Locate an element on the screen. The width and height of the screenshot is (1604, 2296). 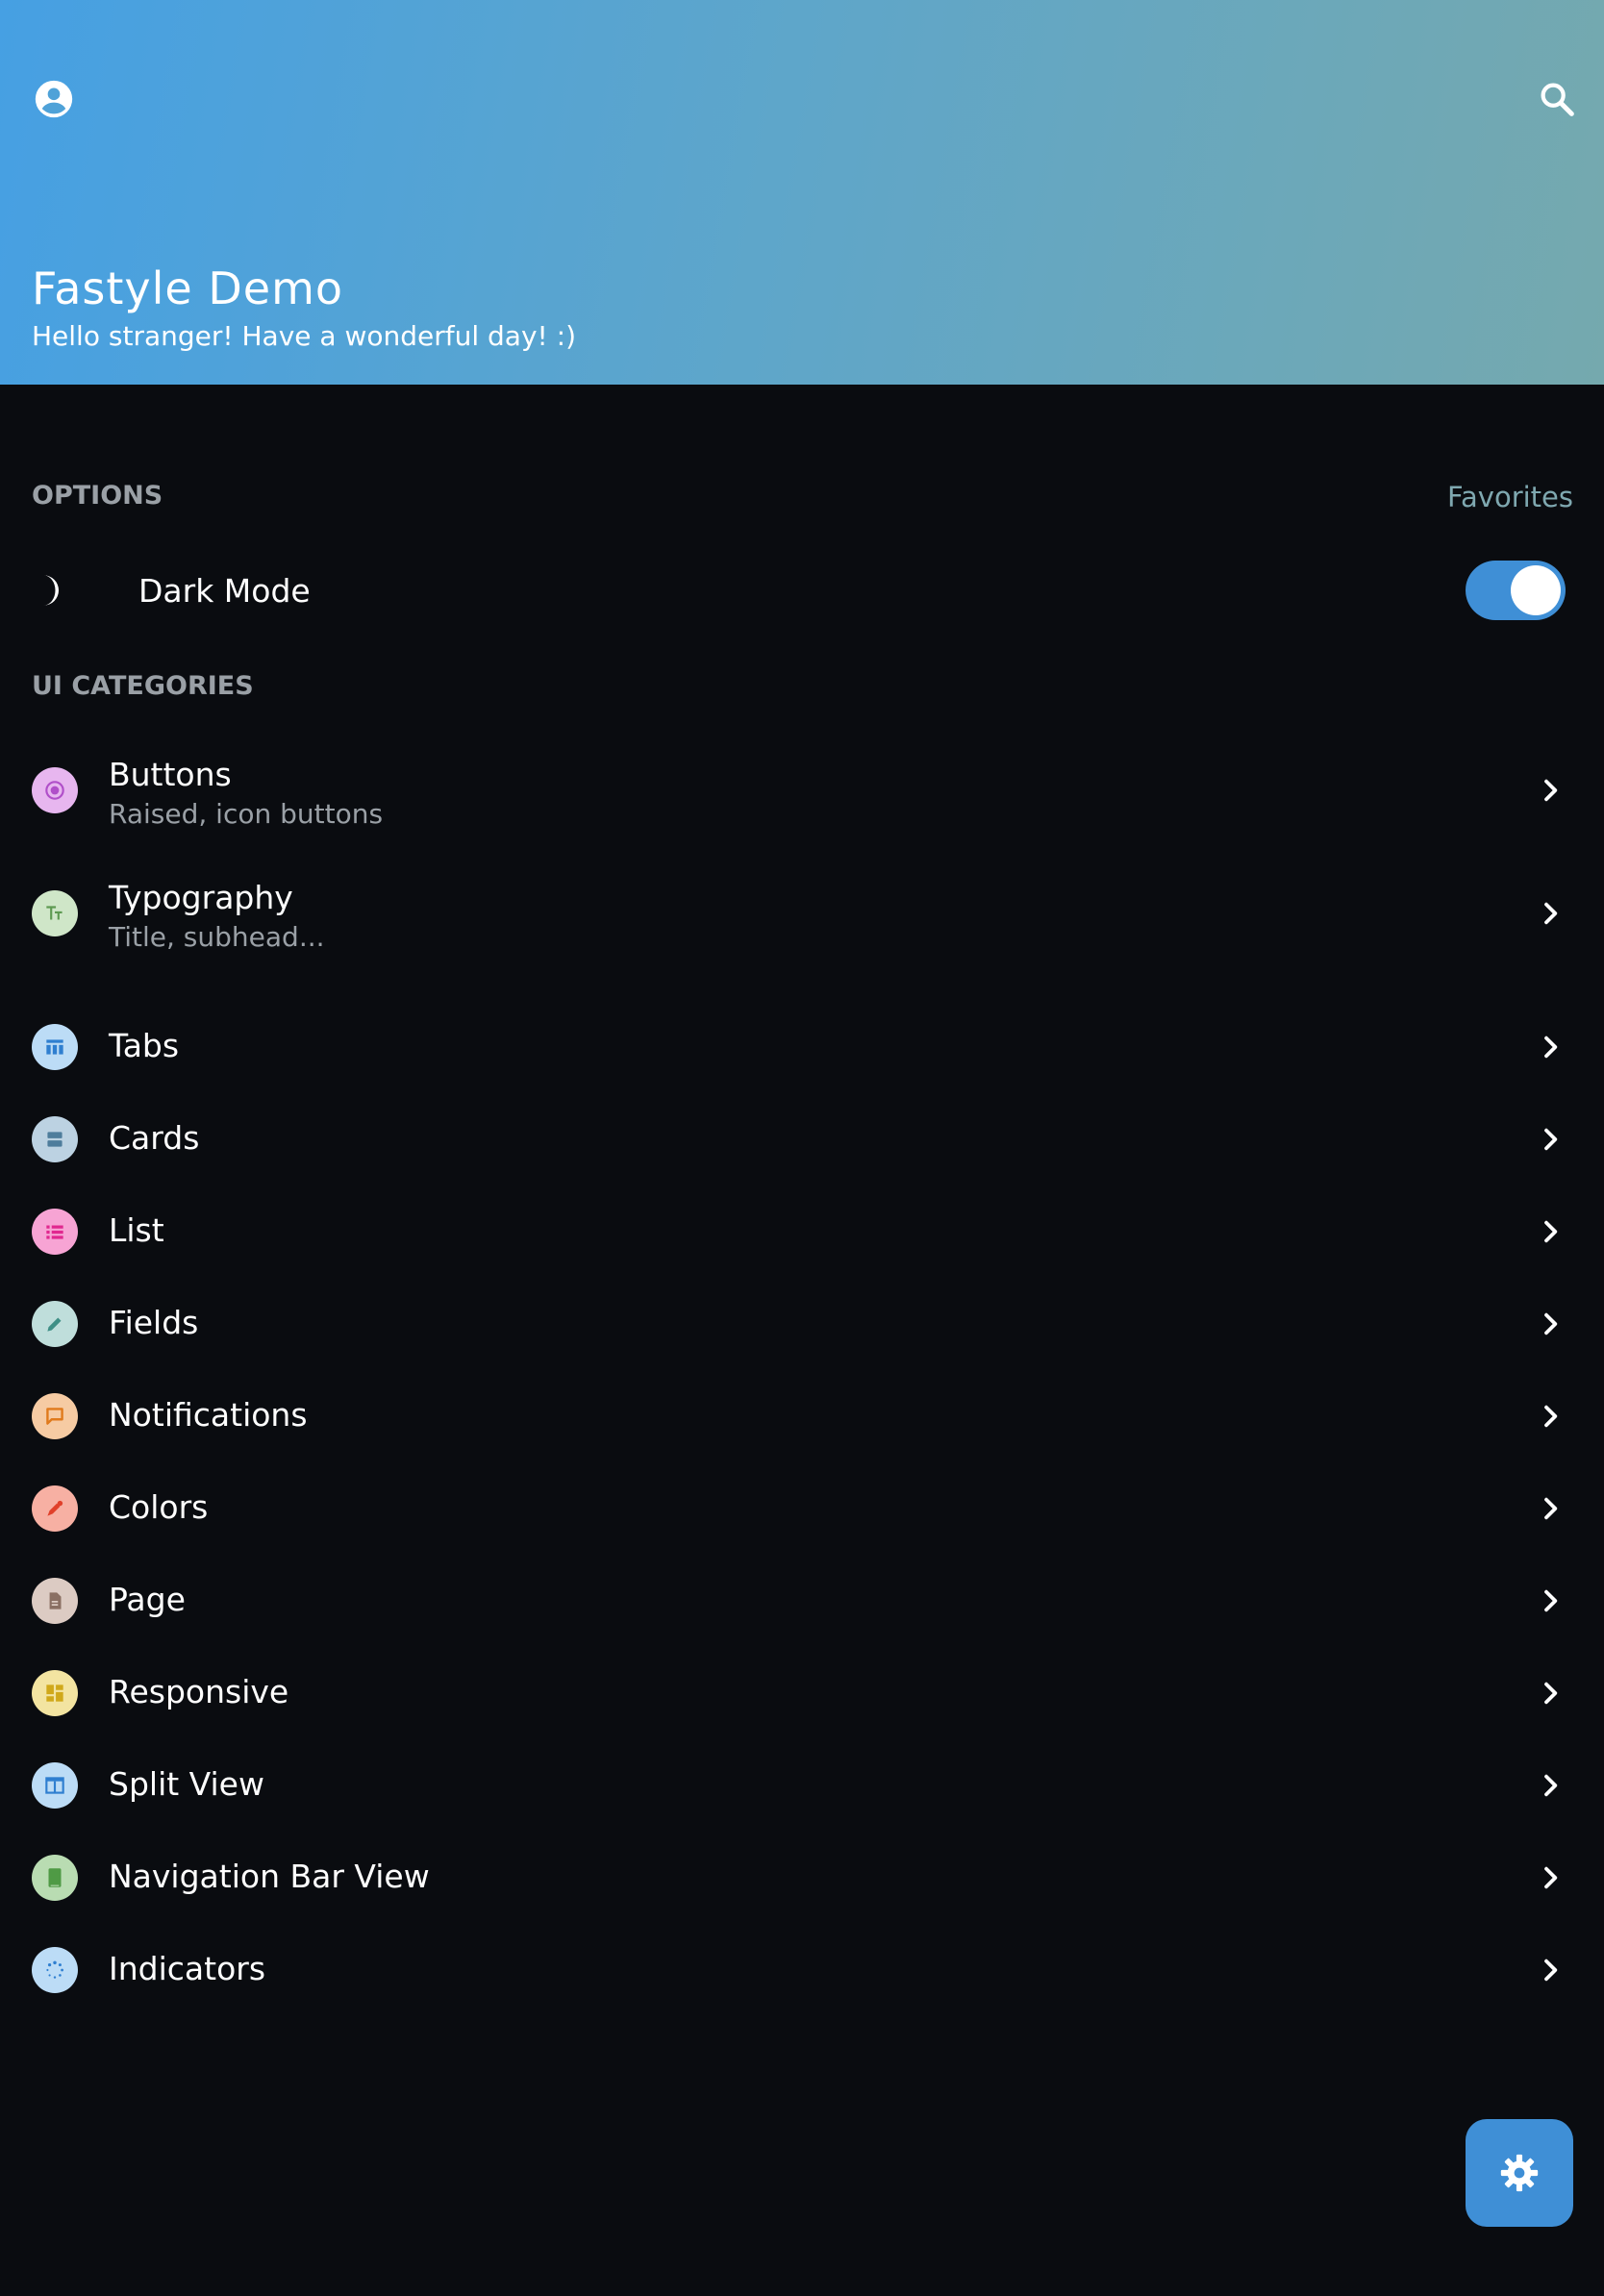
category-subtitle: Raised, icon buttons is located at coordinates (246, 814).